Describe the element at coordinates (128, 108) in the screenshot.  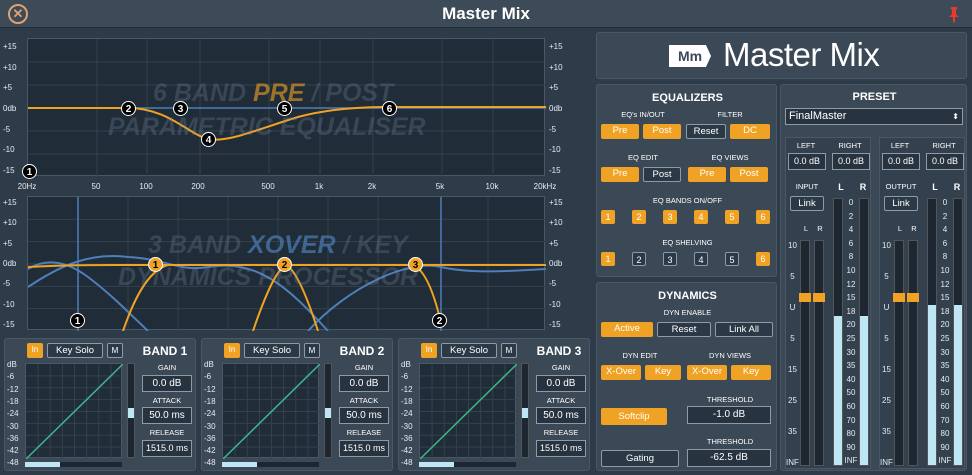
I see `eq-node-2: 2` at that location.